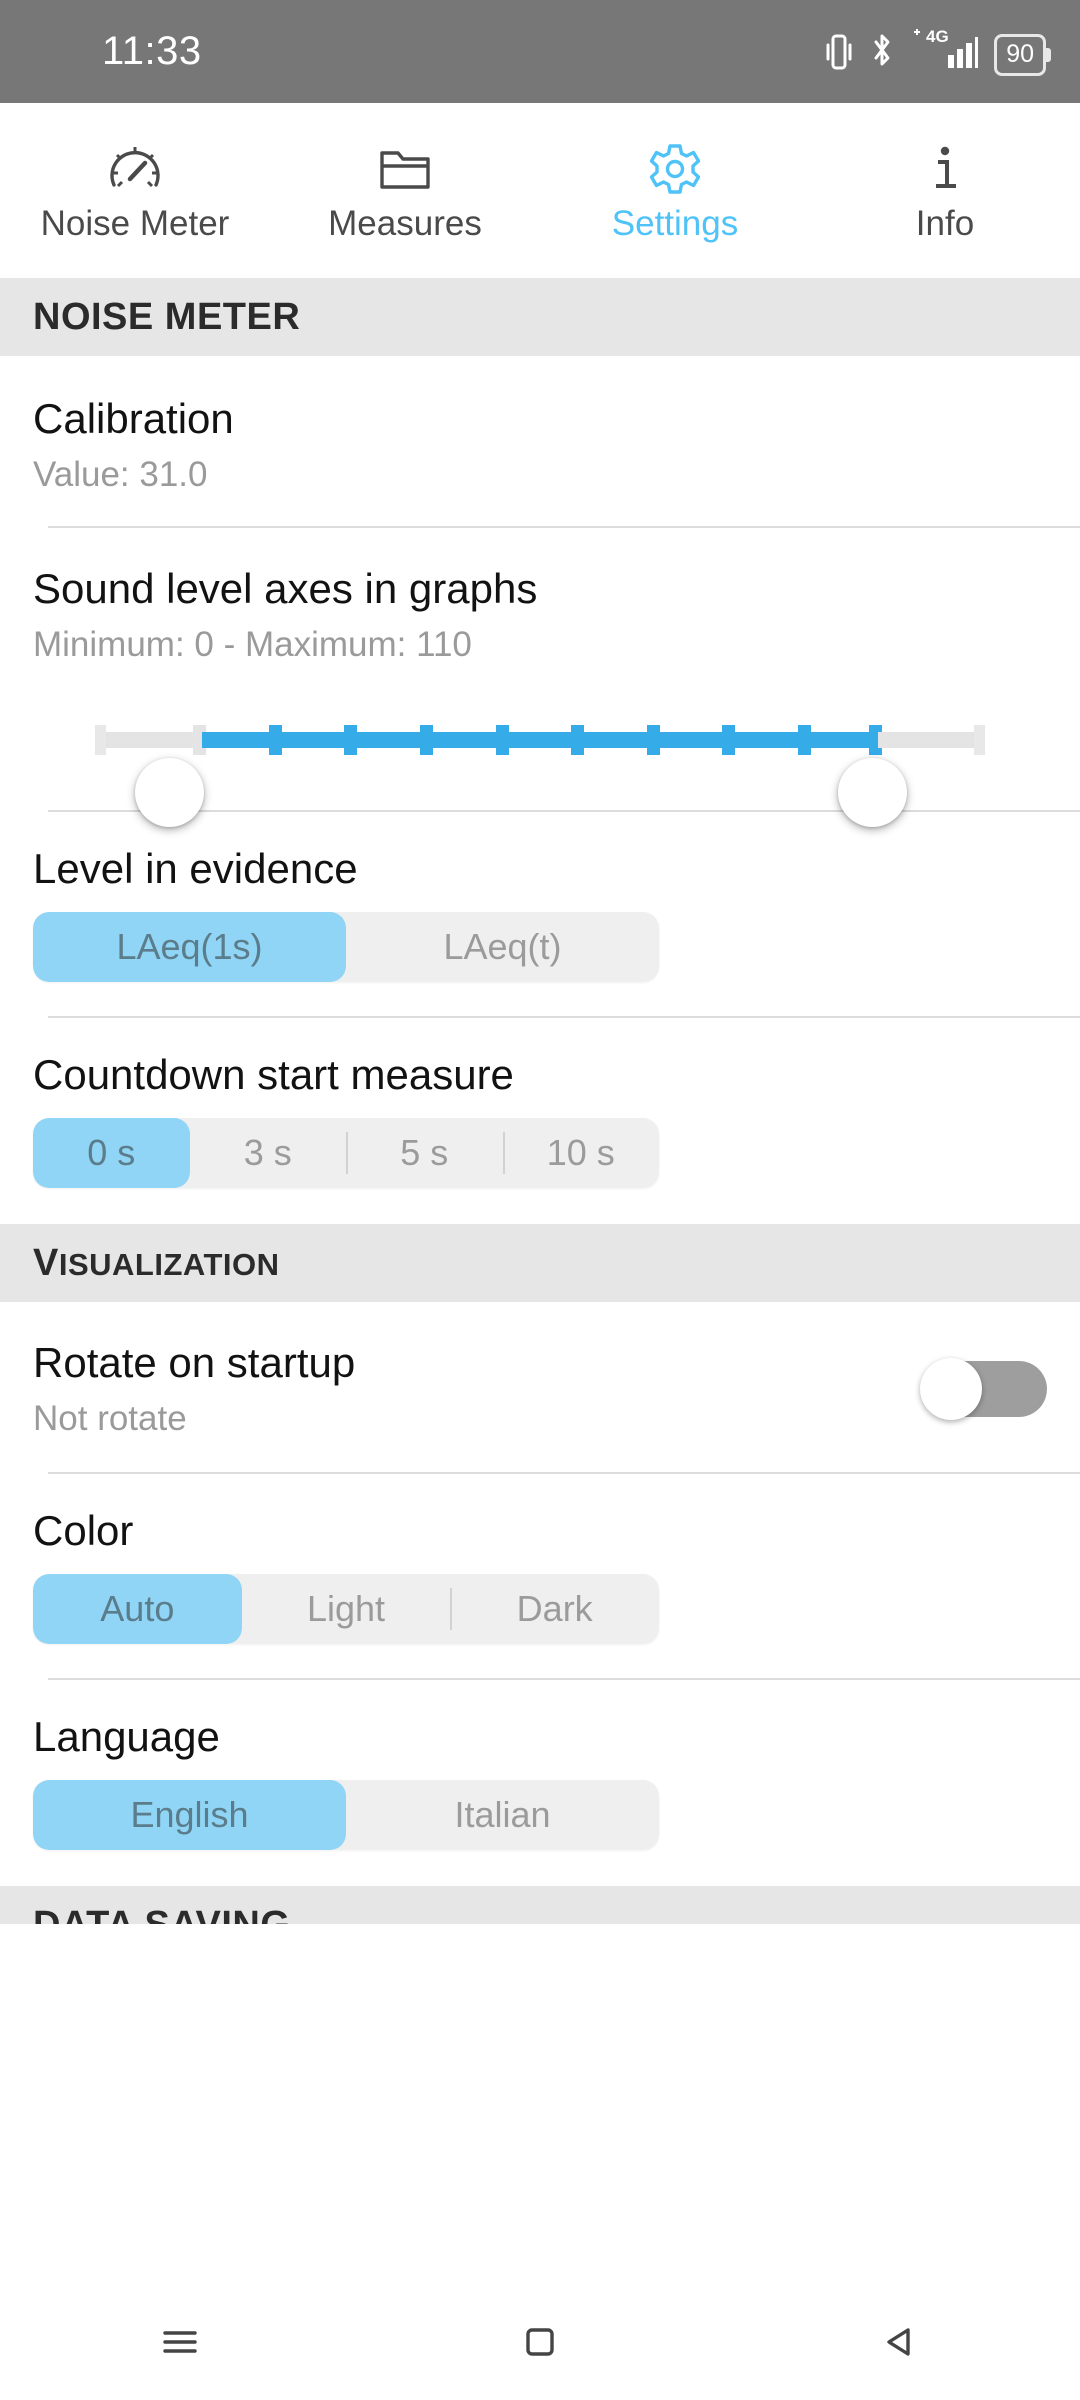 Image resolution: width=1080 pixels, height=2400 pixels. Describe the element at coordinates (540, 1387) in the screenshot. I see `setting-row-rotate-on-startup: Rotate on startup Not rotate` at that location.